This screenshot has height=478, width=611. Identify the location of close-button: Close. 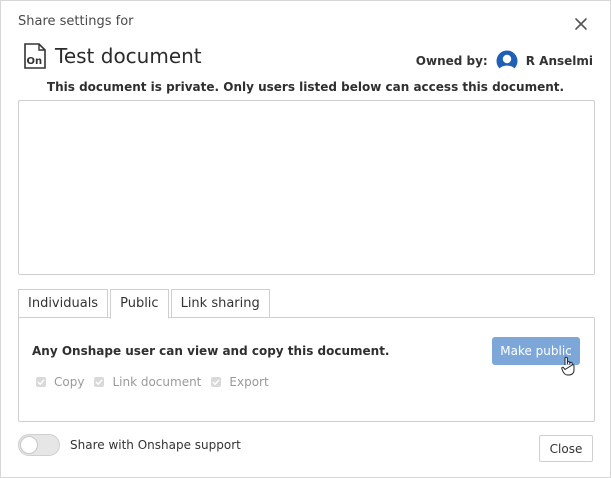
(566, 448).